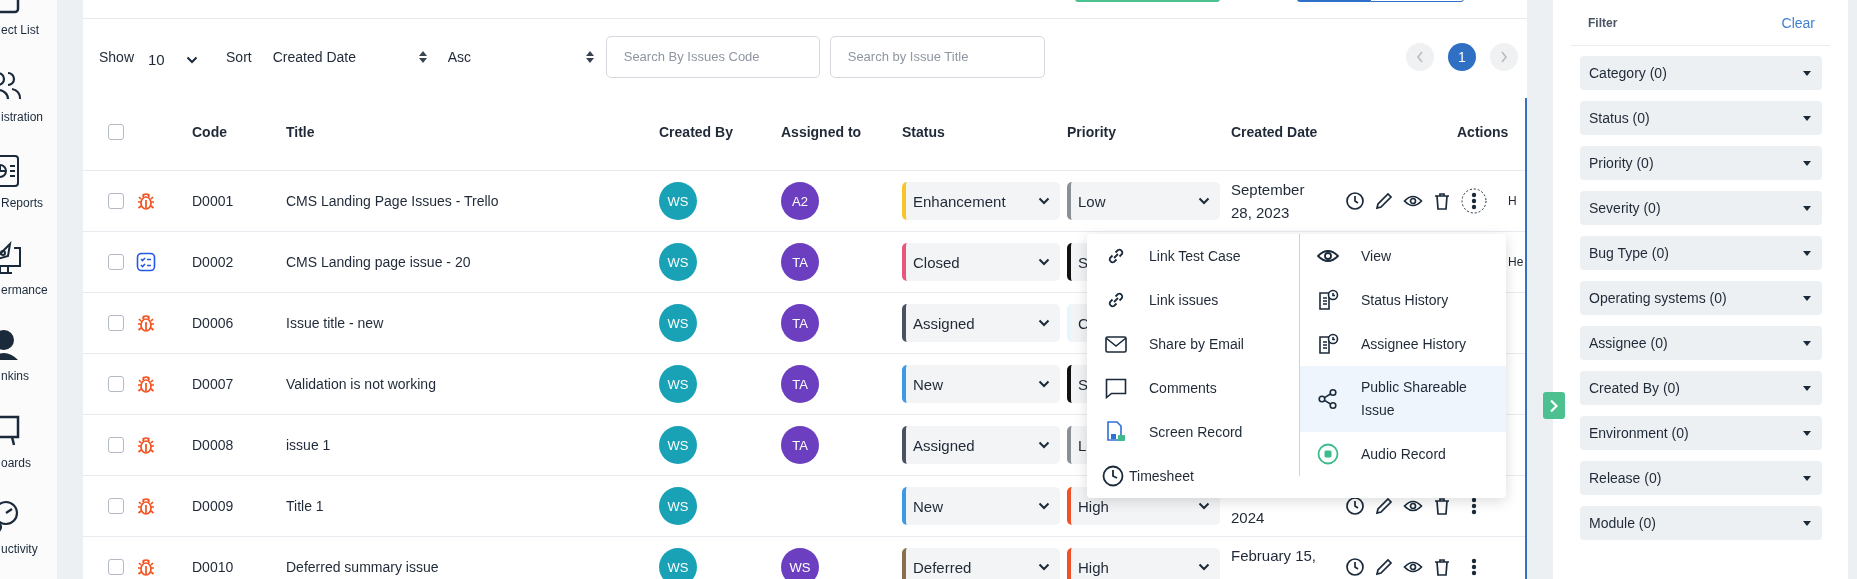 The image size is (1857, 579). What do you see at coordinates (28, 455) in the screenshot?
I see `sidebar-item: oards` at bounding box center [28, 455].